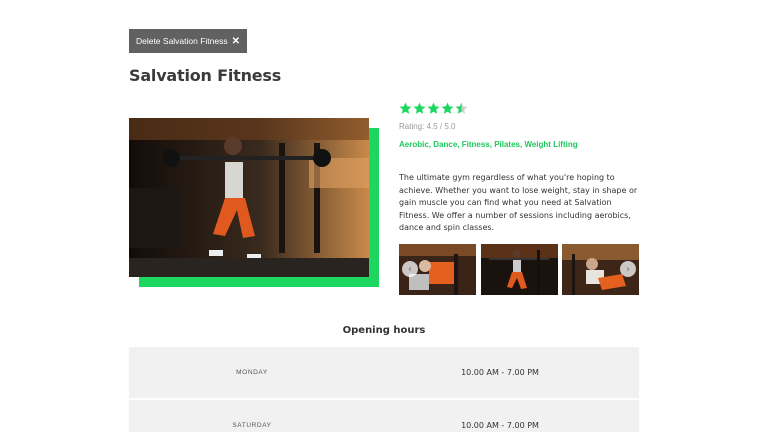 The width and height of the screenshot is (768, 432). I want to click on tag-fitness: Fitness, so click(476, 144).